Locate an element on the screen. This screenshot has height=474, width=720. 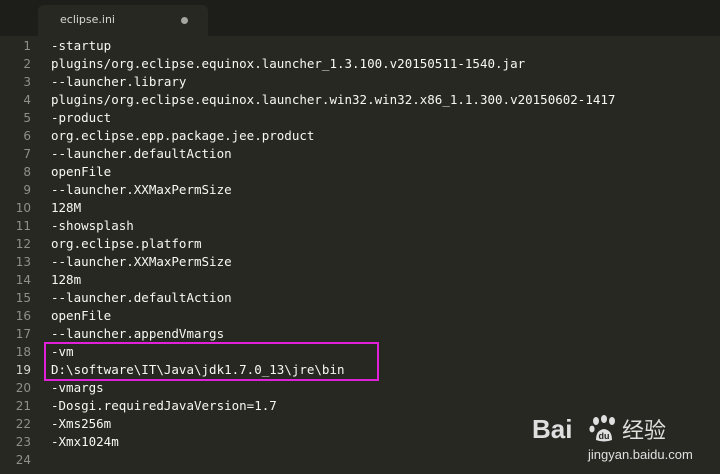
line-number: 4 is located at coordinates (27, 100).